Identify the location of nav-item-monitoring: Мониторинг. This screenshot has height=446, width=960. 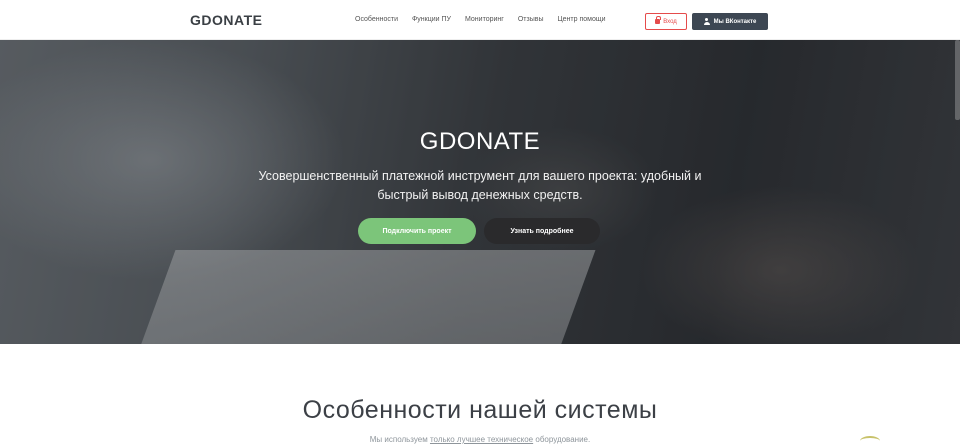
(484, 19).